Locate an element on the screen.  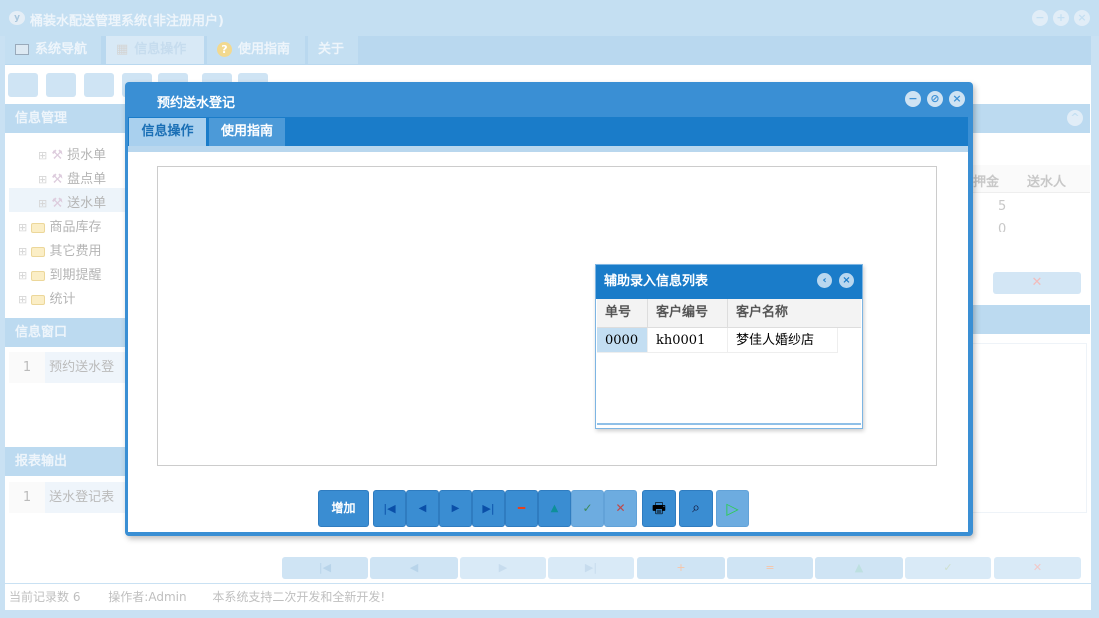
modal-close-icon: × is located at coordinates (957, 99).